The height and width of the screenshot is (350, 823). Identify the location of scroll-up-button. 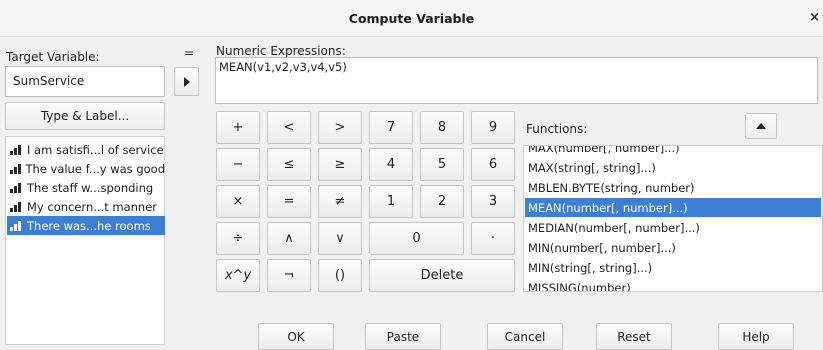
(761, 126).